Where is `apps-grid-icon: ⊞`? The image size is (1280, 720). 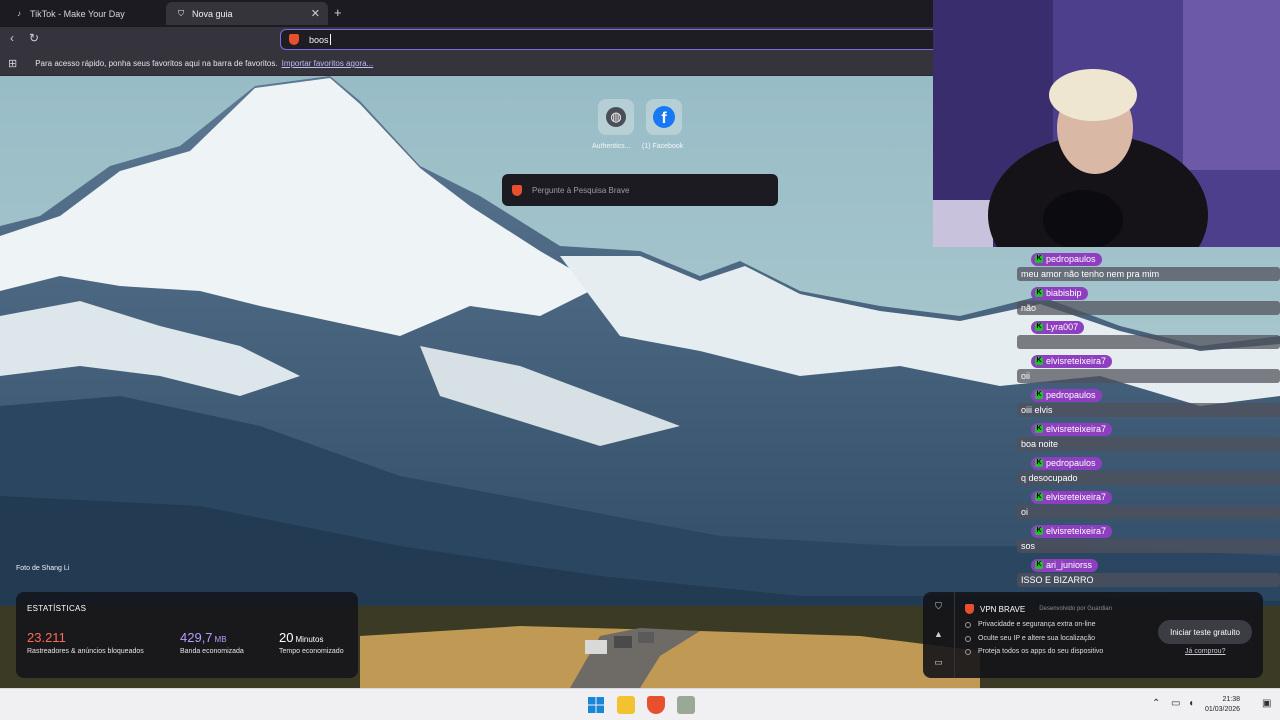
apps-grid-icon: ⊞ is located at coordinates (12, 63).